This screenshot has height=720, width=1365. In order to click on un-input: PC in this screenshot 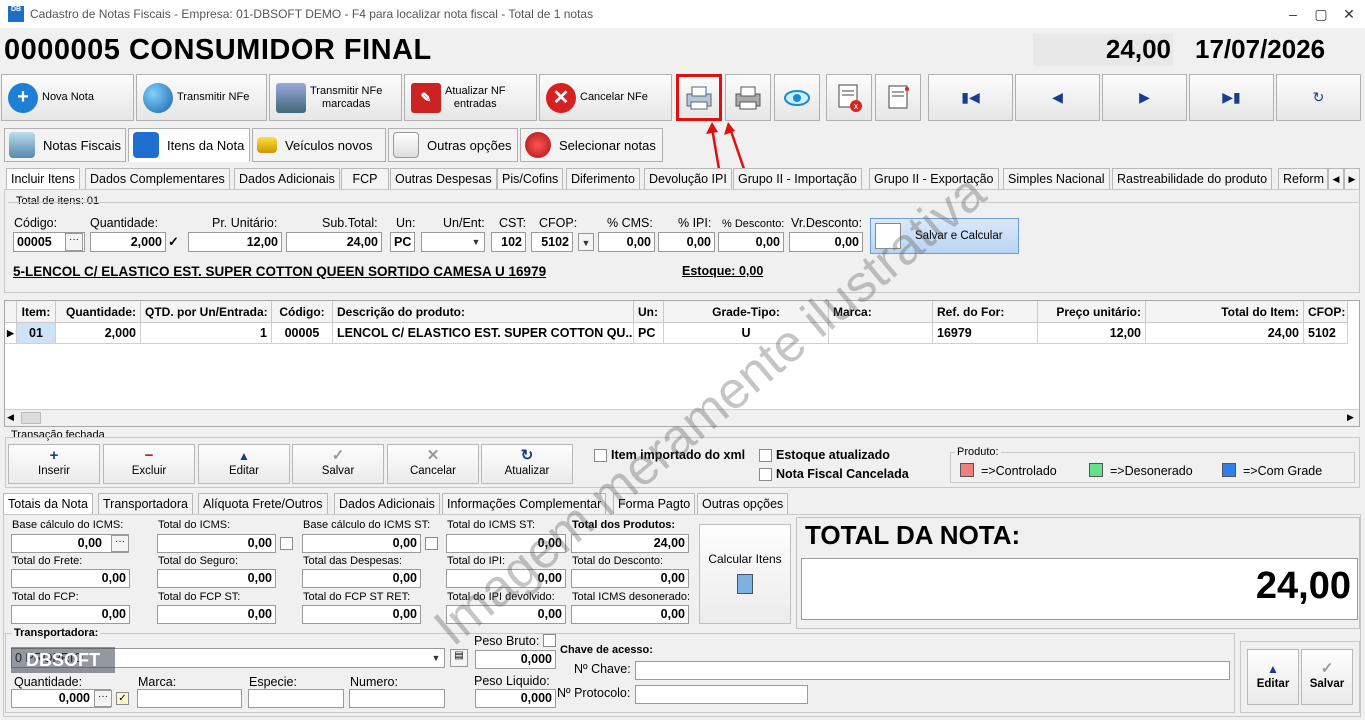, I will do `click(402, 242)`.